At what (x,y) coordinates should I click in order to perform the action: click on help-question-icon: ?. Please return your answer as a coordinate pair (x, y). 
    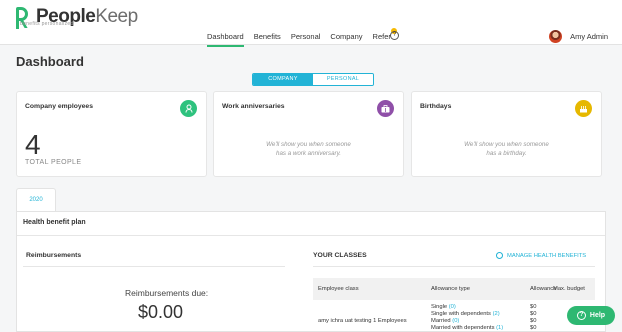
    Looking at the image, I should click on (394, 35).